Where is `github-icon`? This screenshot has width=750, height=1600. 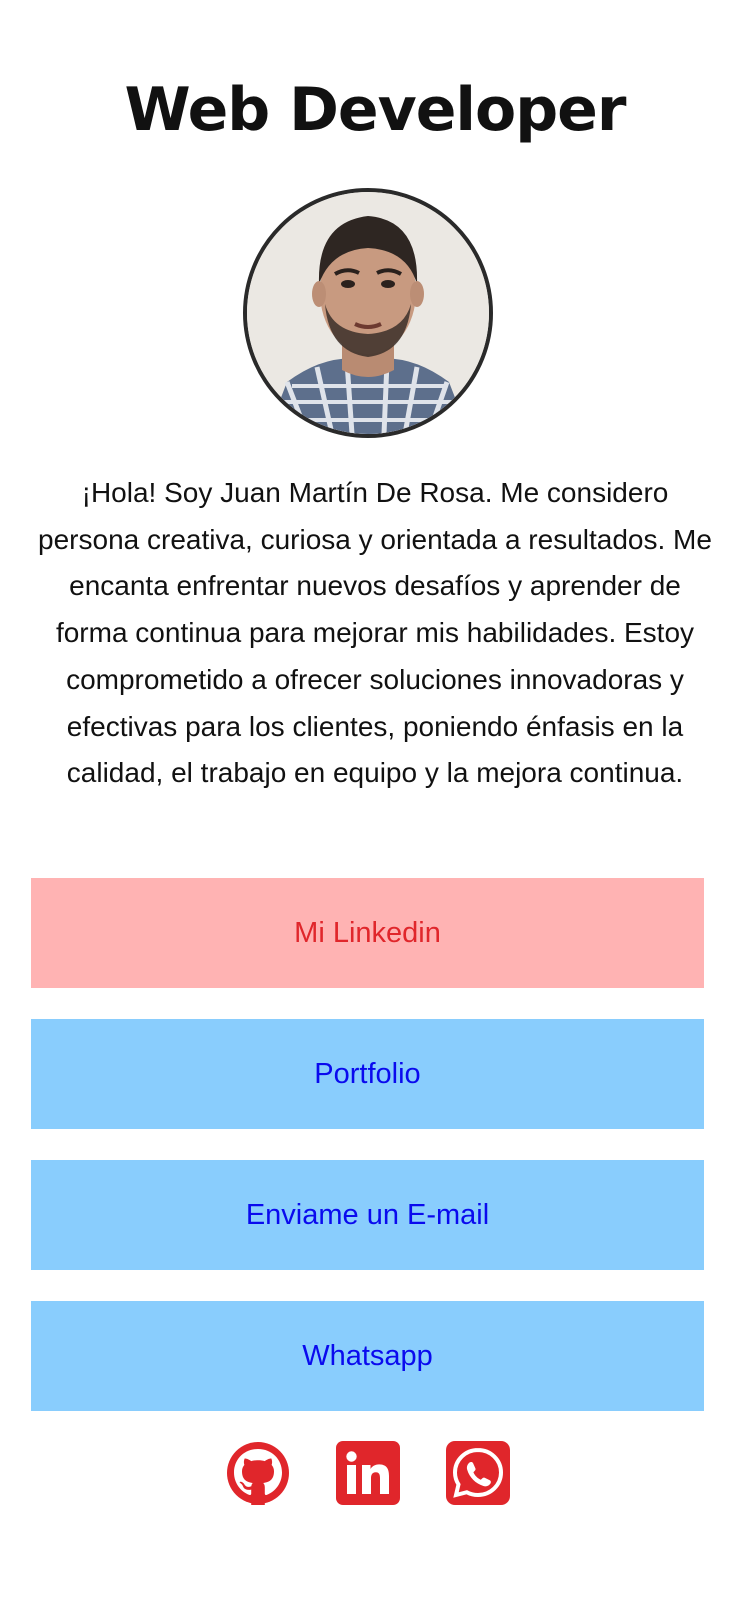
github-icon is located at coordinates (258, 1473).